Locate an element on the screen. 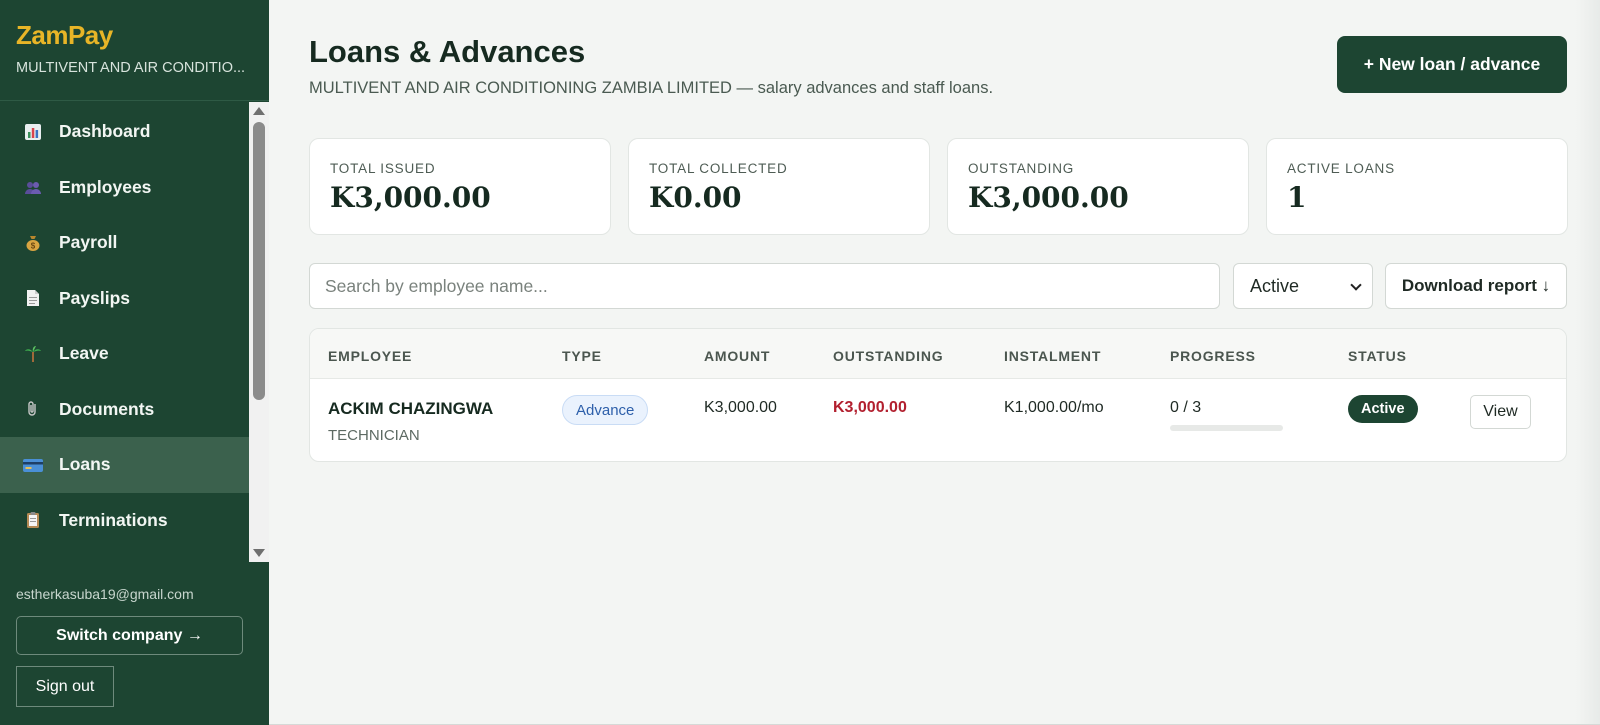 The width and height of the screenshot is (1600, 725). search-input is located at coordinates (764, 286).